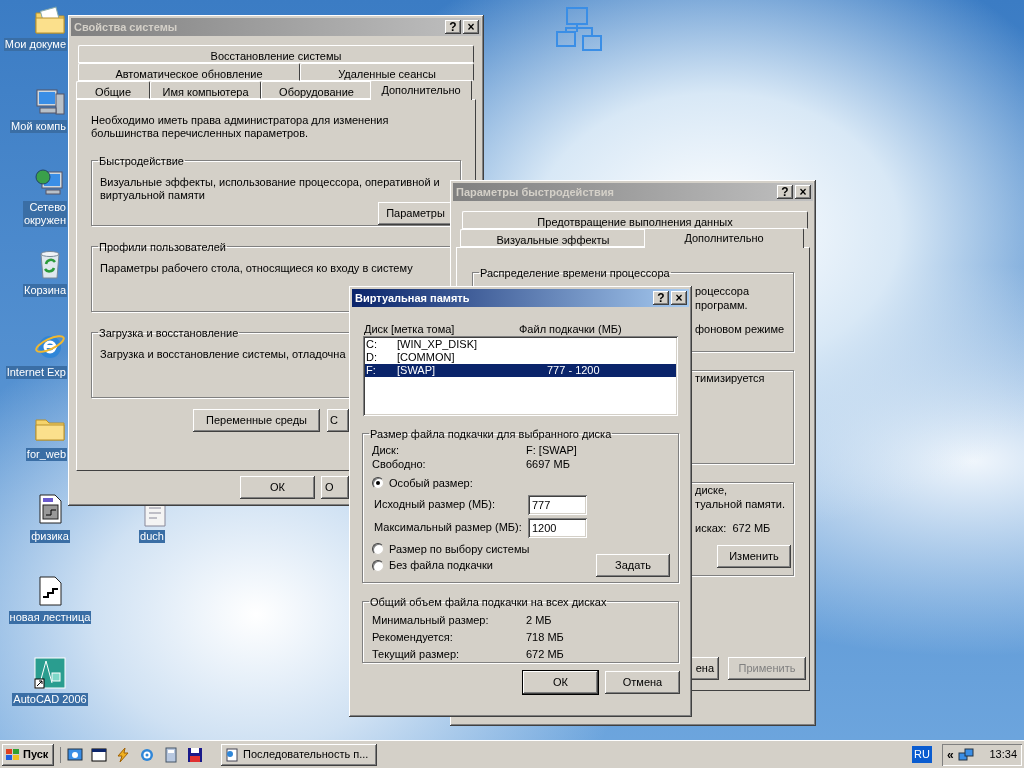  What do you see at coordinates (413, 298) in the screenshot?
I see `window-title: Виртуальная память` at bounding box center [413, 298].